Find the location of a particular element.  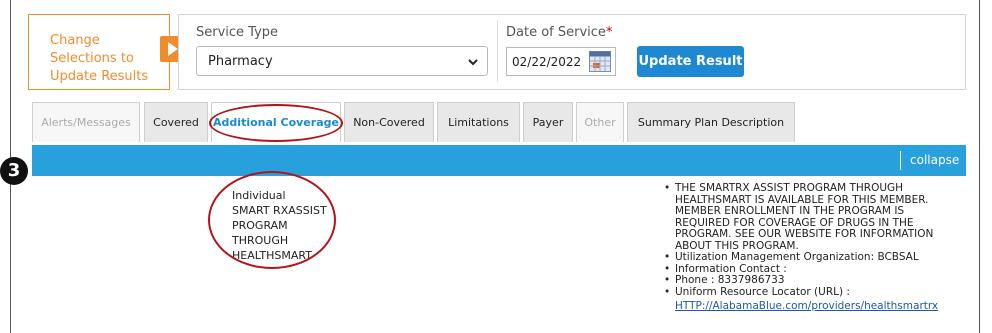

detail-line: THE SMARTRX ASSIST PROGRAM THROUGH is located at coordinates (789, 188).